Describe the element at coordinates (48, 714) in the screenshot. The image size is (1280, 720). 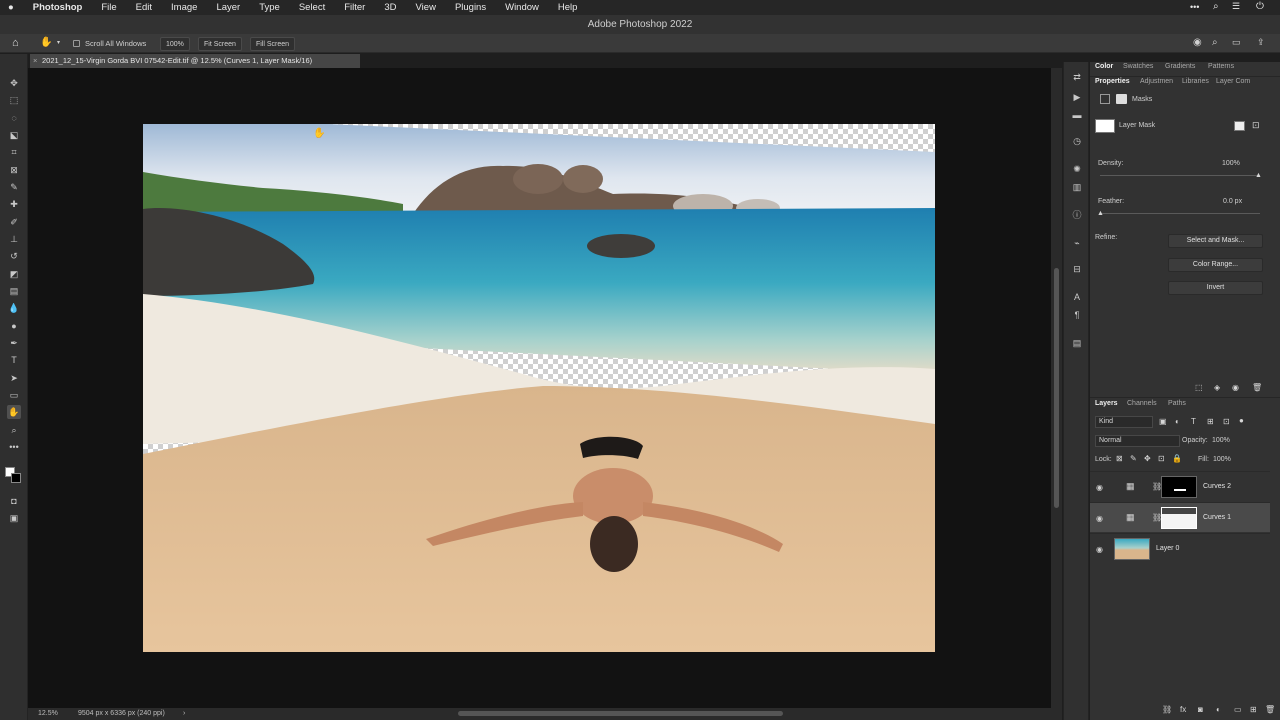
I see `status-zoom: 12.5%` at that location.